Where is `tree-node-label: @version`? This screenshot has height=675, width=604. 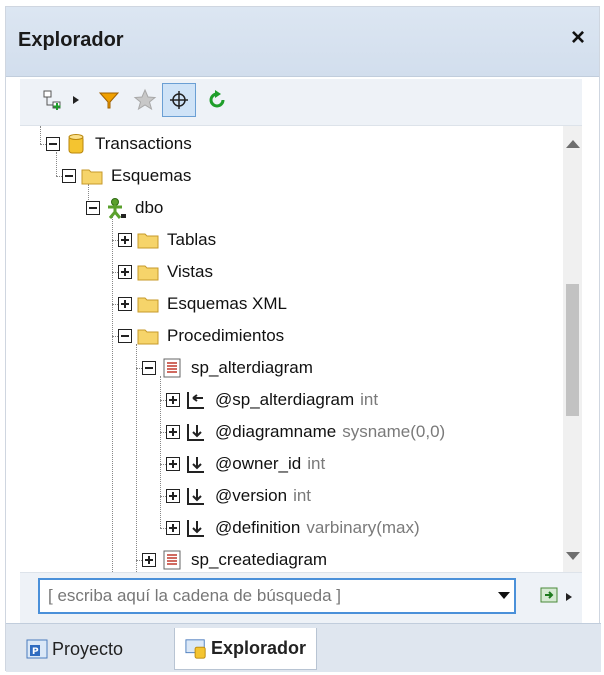 tree-node-label: @version is located at coordinates (251, 495).